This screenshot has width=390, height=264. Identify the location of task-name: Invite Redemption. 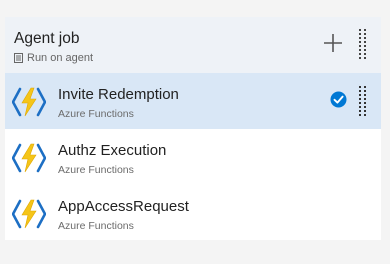
(118, 94).